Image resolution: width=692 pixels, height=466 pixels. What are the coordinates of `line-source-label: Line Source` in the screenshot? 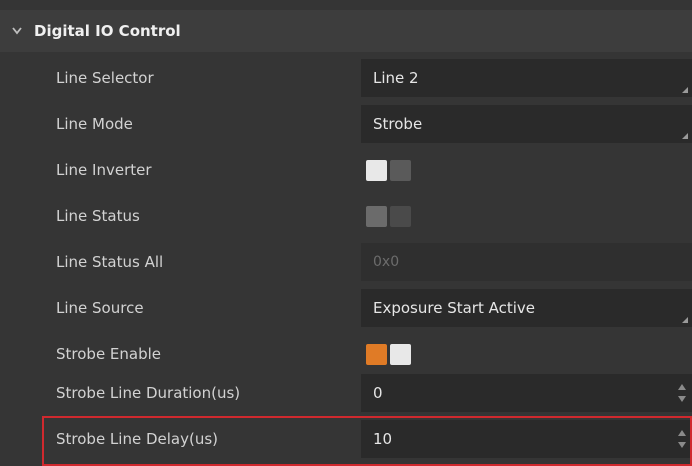 It's located at (100, 308).